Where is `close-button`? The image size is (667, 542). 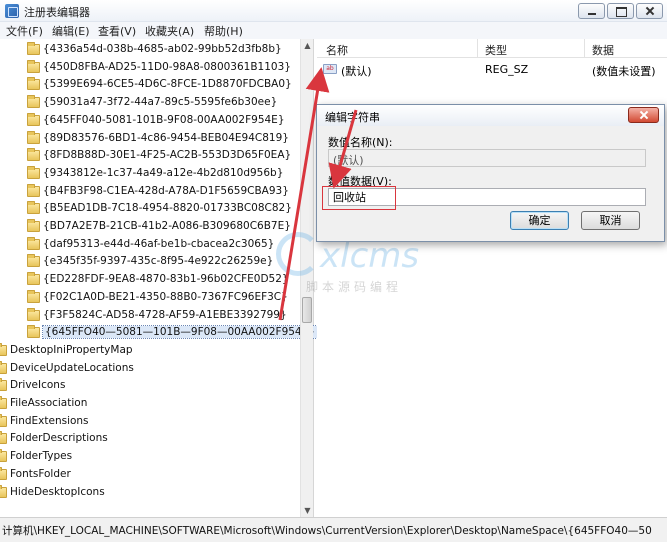 close-button is located at coordinates (649, 11).